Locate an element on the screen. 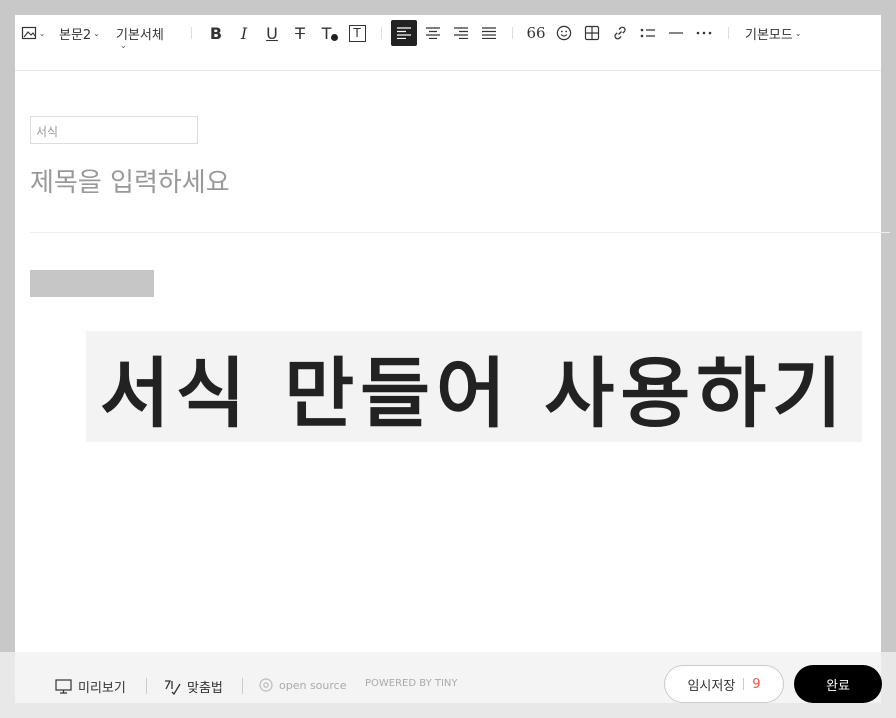  link-icon is located at coordinates (620, 33).